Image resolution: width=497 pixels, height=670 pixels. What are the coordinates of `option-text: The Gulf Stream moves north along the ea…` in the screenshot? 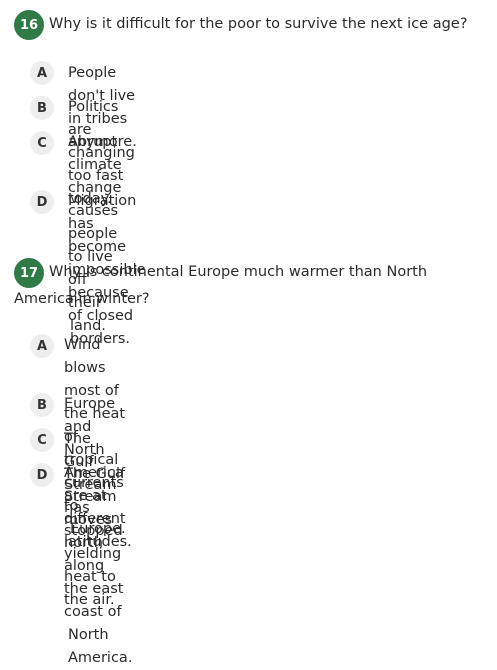 It's located at (98, 566).